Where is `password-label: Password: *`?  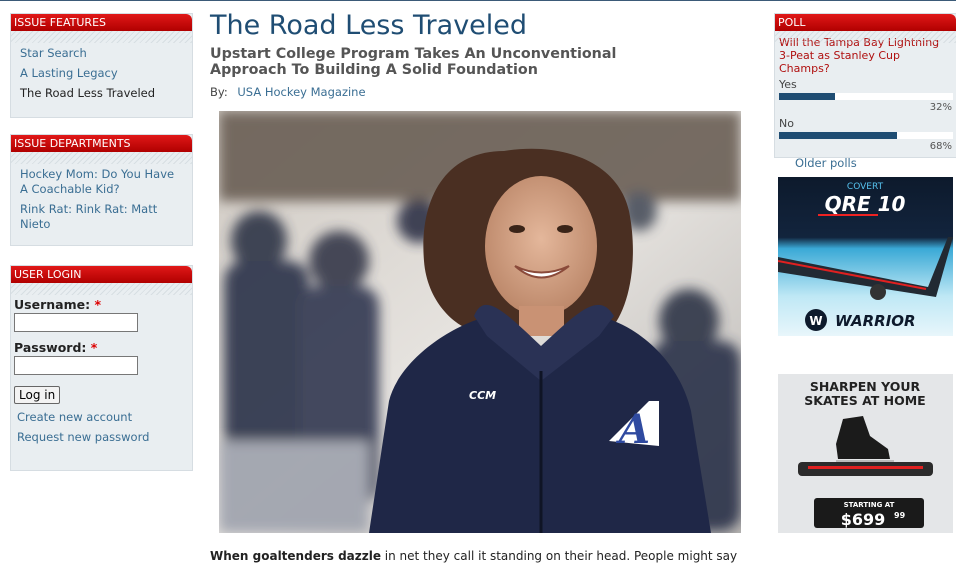 password-label: Password: * is located at coordinates (56, 347).